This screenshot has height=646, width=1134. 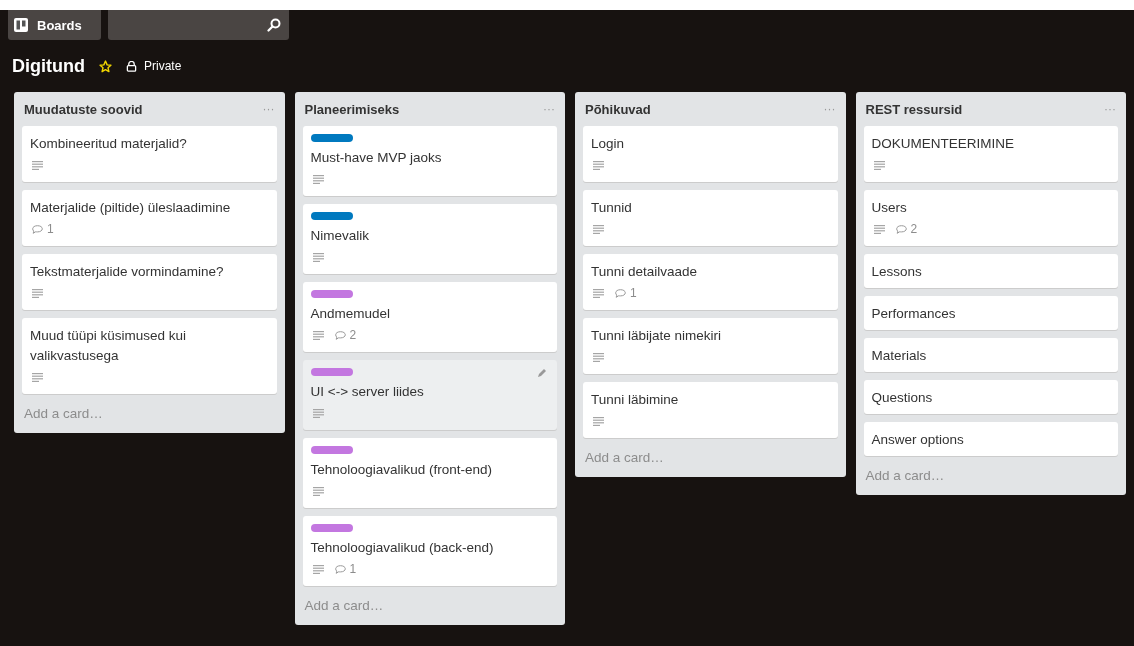 What do you see at coordinates (149, 282) in the screenshot?
I see `card: Tekstmaterjalide vormindamine?` at bounding box center [149, 282].